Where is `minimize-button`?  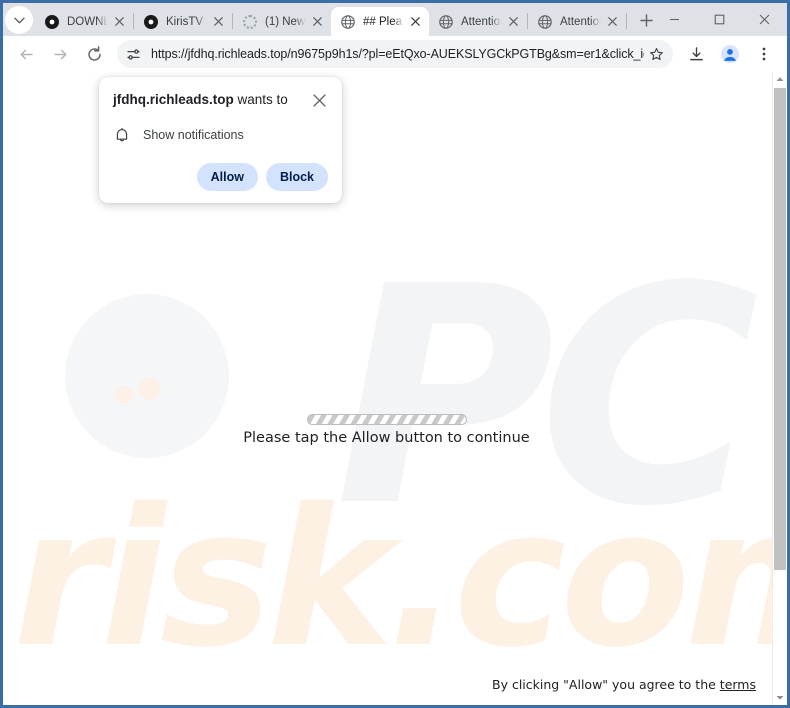
minimize-button is located at coordinates (674, 19).